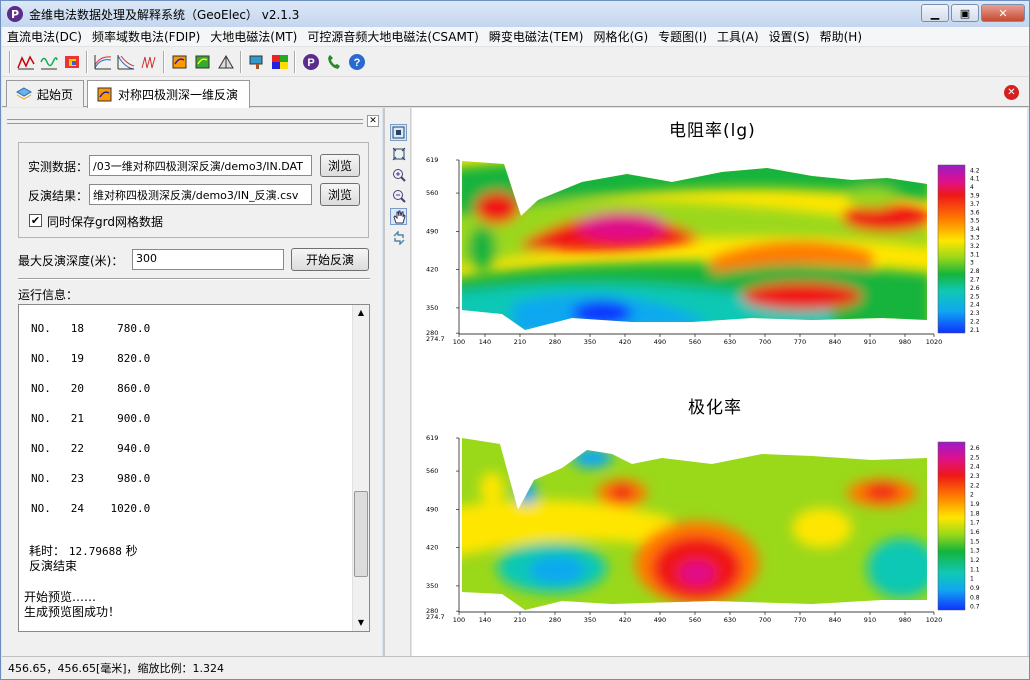  Describe the element at coordinates (45, 93) in the screenshot. I see `tab-start-page: 起始页` at that location.